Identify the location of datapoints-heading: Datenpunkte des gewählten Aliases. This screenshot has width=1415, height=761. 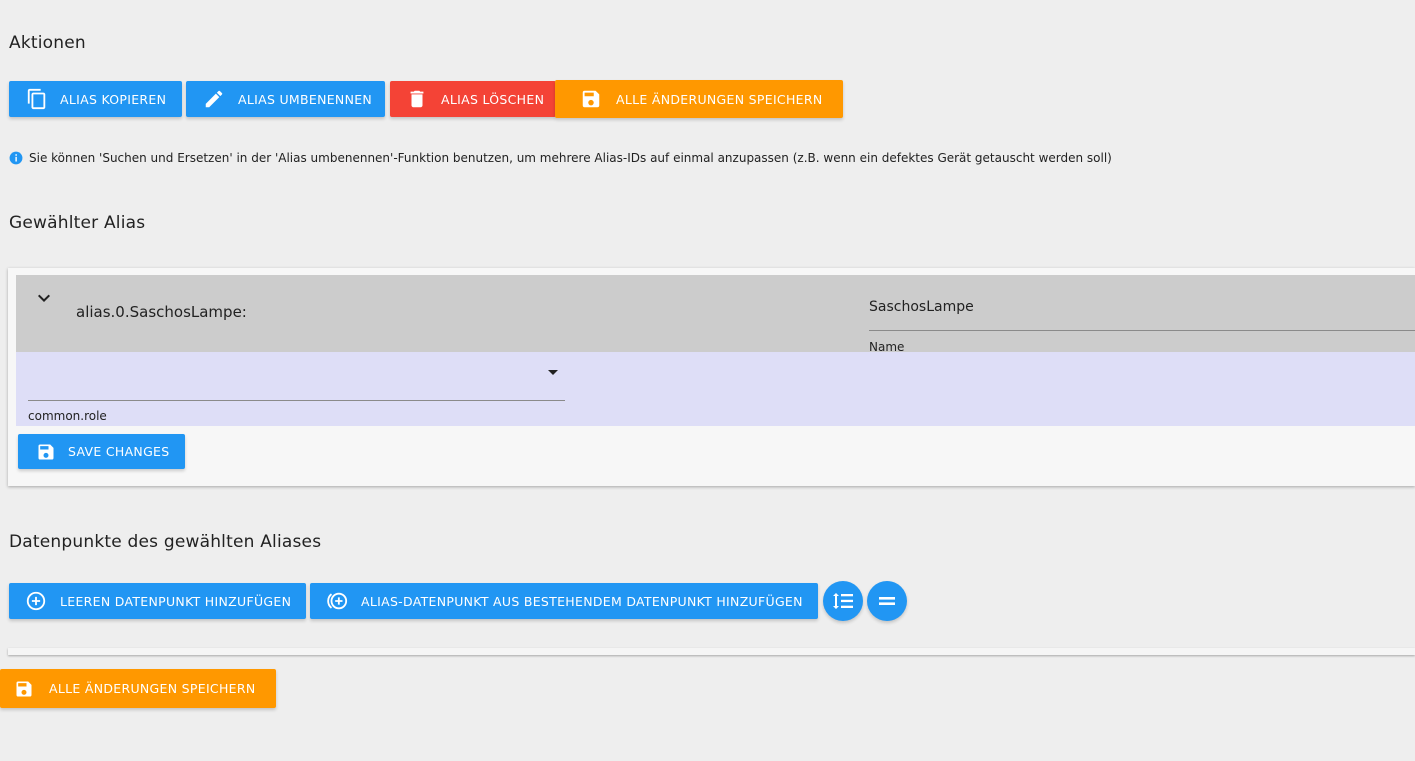
(165, 542).